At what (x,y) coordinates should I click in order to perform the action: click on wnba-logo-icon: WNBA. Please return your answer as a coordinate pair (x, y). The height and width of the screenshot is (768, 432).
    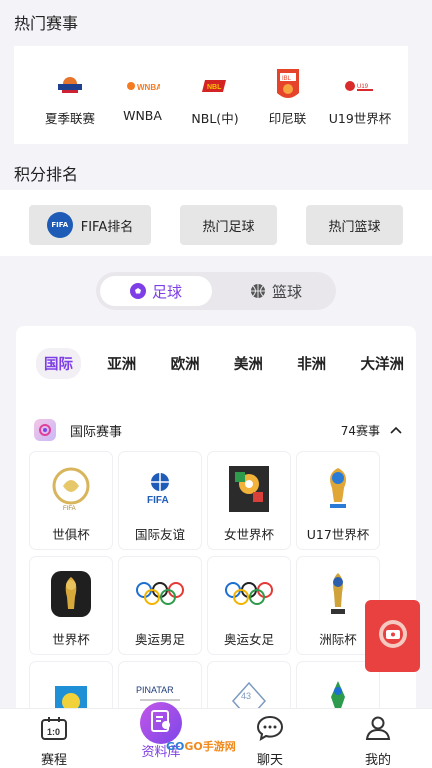
    Looking at the image, I should click on (143, 86).